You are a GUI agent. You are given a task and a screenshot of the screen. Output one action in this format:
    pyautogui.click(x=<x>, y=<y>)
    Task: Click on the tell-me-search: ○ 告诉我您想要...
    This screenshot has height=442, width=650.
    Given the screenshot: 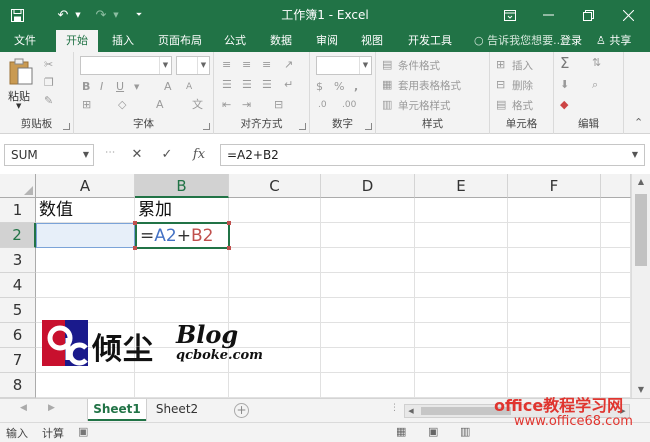 What is the action you would take?
    pyautogui.click(x=519, y=41)
    